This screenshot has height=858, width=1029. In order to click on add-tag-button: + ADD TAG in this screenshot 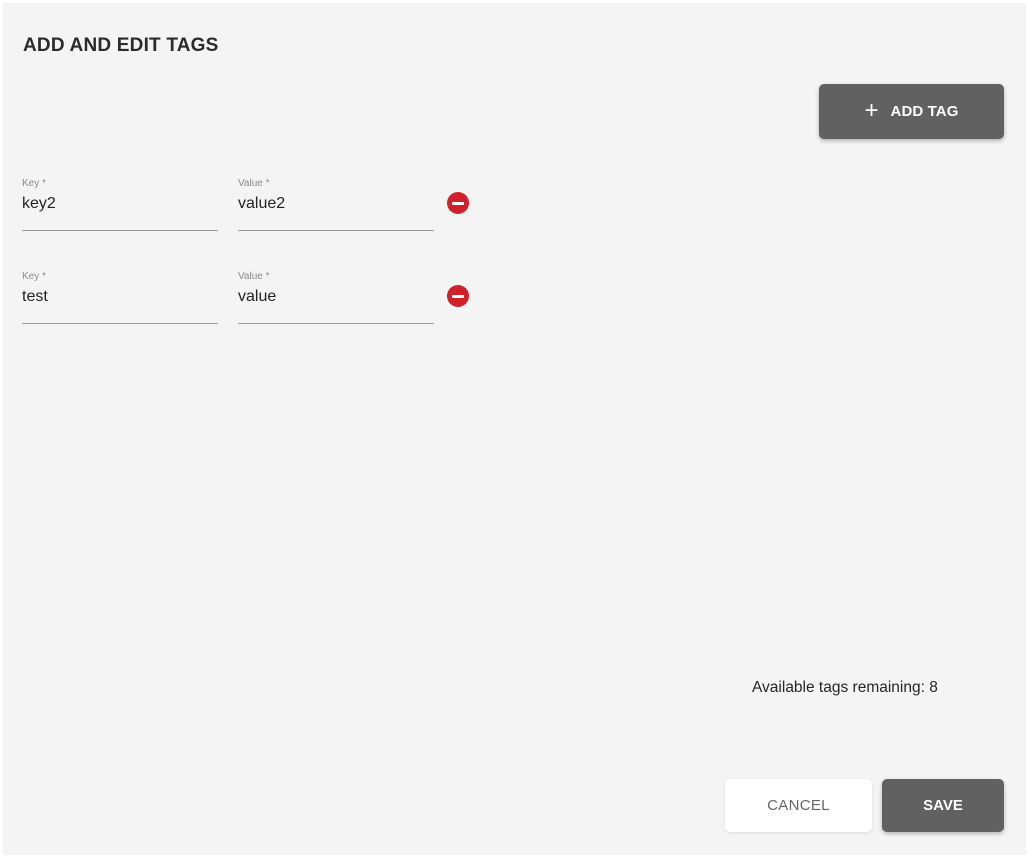, I will do `click(911, 111)`.